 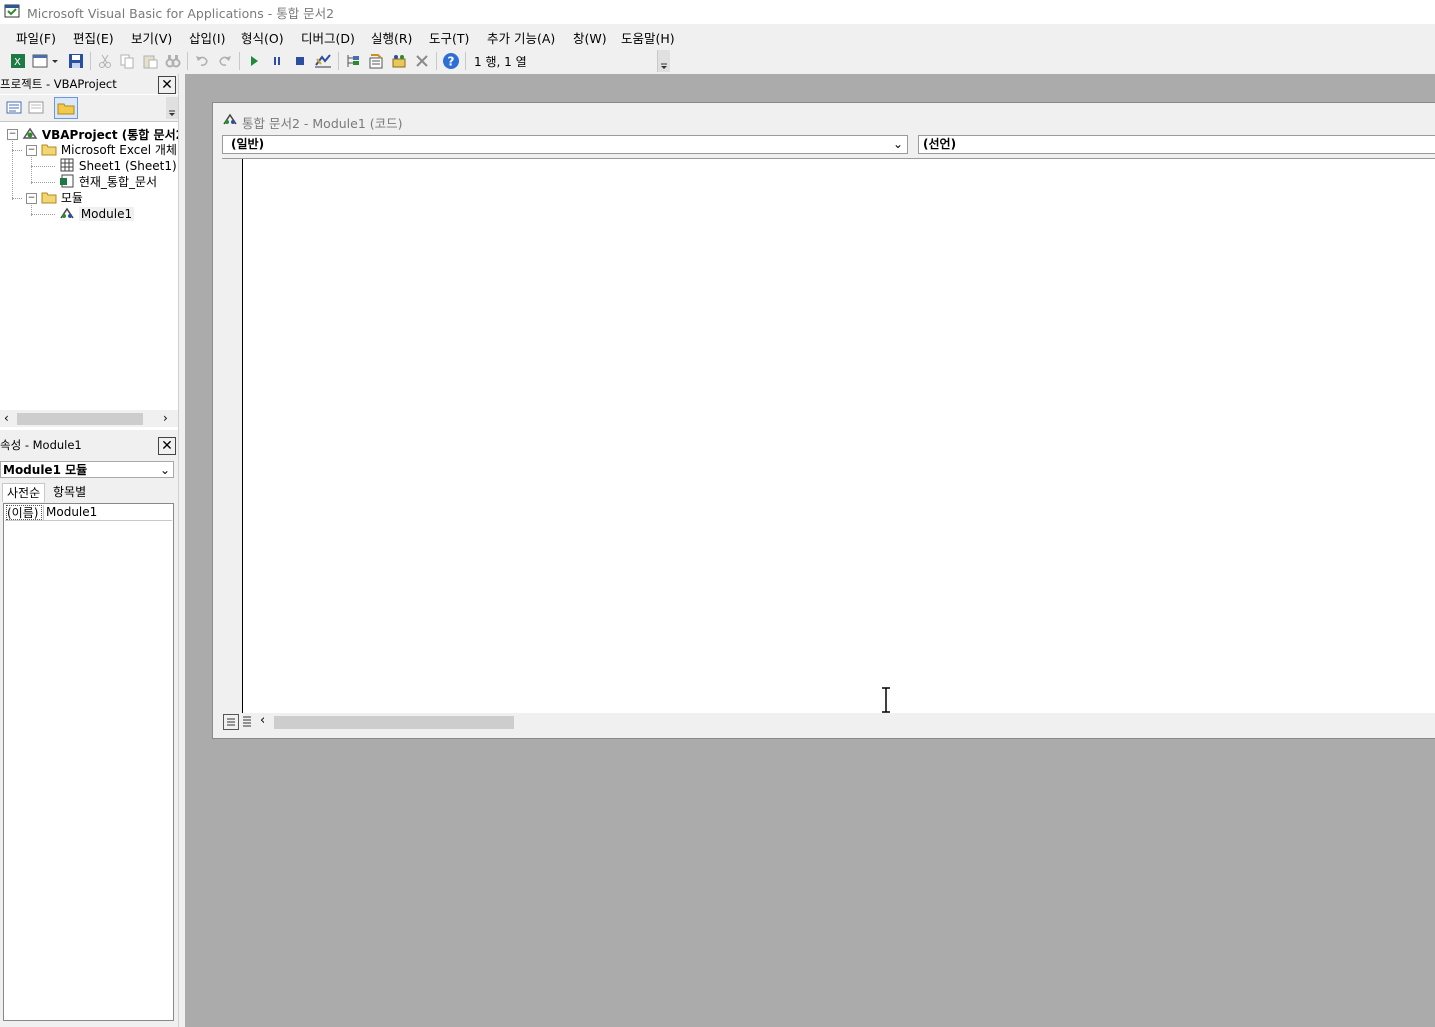 What do you see at coordinates (824, 118) in the screenshot?
I see `code-window-titlebar: 통합 문서2 - Module1 (코드)` at bounding box center [824, 118].